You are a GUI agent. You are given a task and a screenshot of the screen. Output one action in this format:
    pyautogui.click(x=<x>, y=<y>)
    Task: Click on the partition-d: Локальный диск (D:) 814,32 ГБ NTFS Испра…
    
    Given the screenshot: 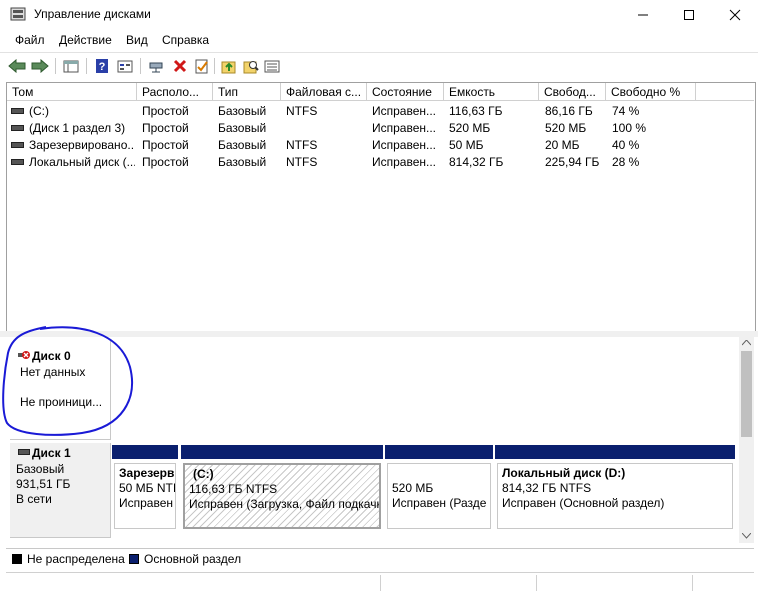 What is the action you would take?
    pyautogui.click(x=615, y=488)
    